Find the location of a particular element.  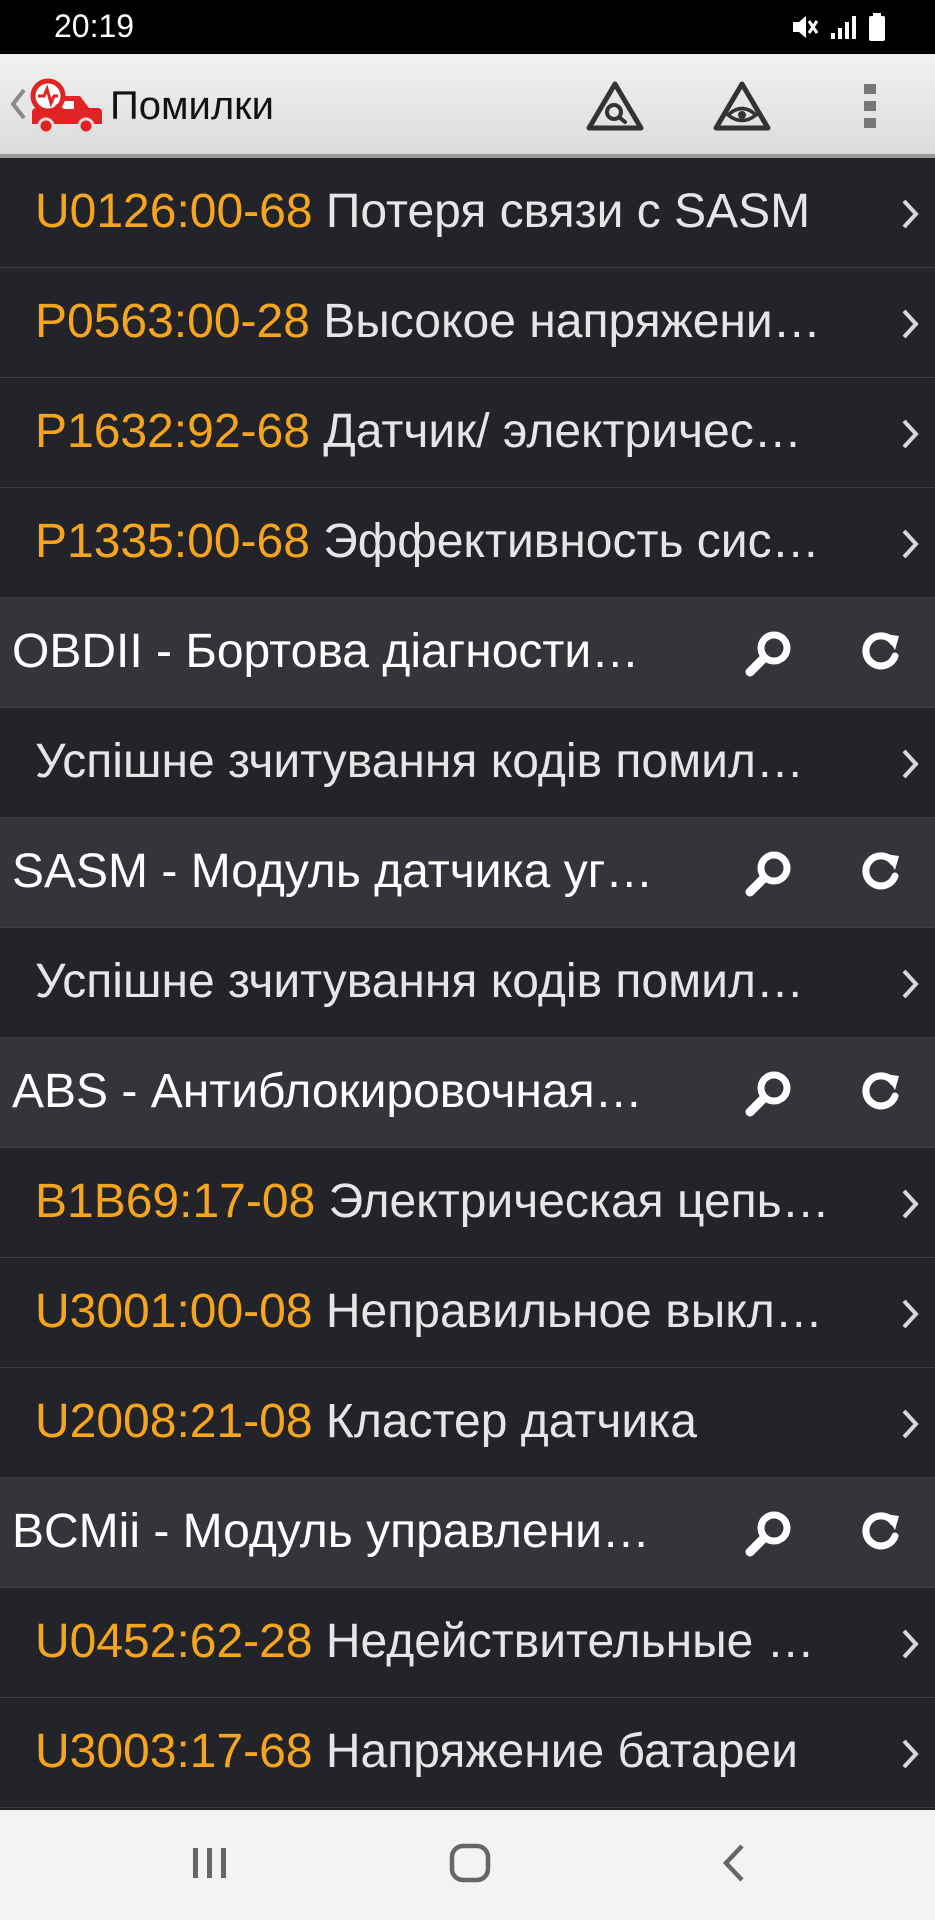

row-text: U2008:21-08 Кластер датчика is located at coordinates (455, 1422).